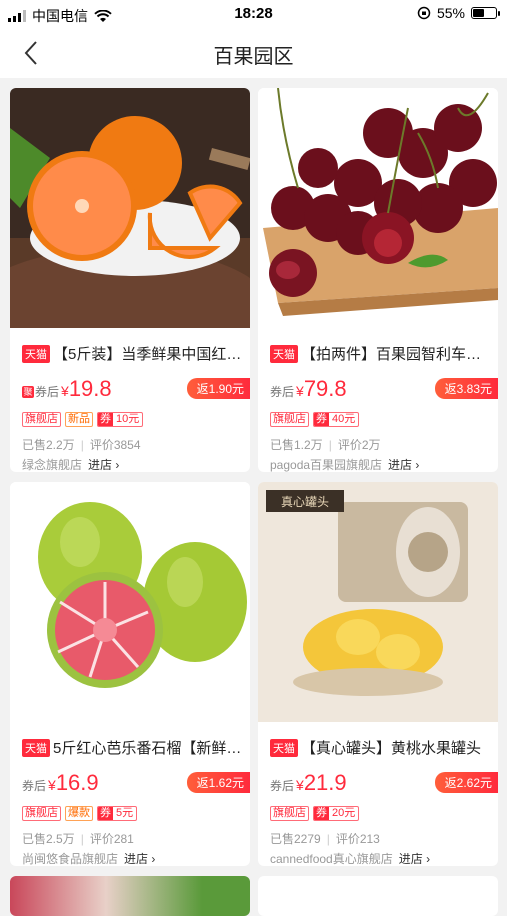 The width and height of the screenshot is (507, 916). I want to click on coupon-badge: 券 20元, so click(336, 813).